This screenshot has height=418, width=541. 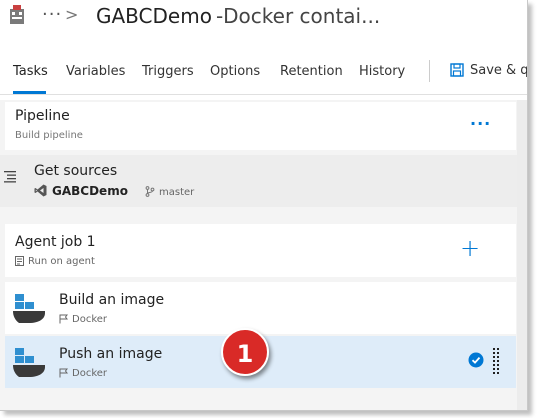 I want to click on chevron-right-icon: >, so click(x=72, y=14).